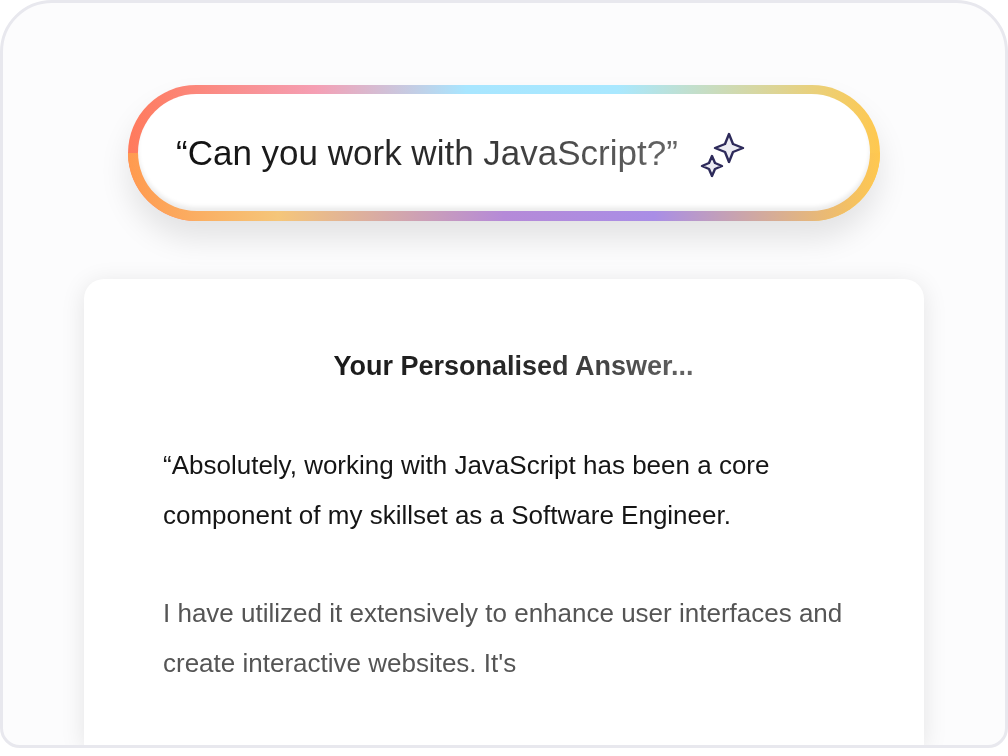  I want to click on search-field: “Can you work with JavaScript?”, so click(504, 153).